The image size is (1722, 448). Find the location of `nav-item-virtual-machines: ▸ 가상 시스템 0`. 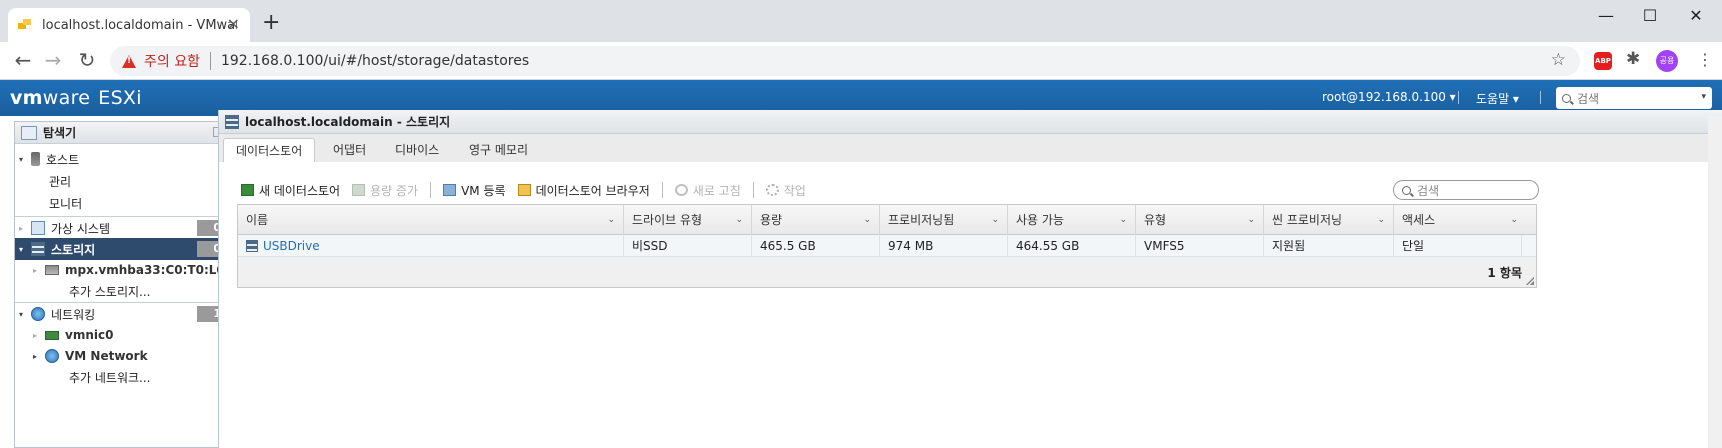

nav-item-virtual-machines: ▸ 가상 시스템 0 is located at coordinates (124, 228).